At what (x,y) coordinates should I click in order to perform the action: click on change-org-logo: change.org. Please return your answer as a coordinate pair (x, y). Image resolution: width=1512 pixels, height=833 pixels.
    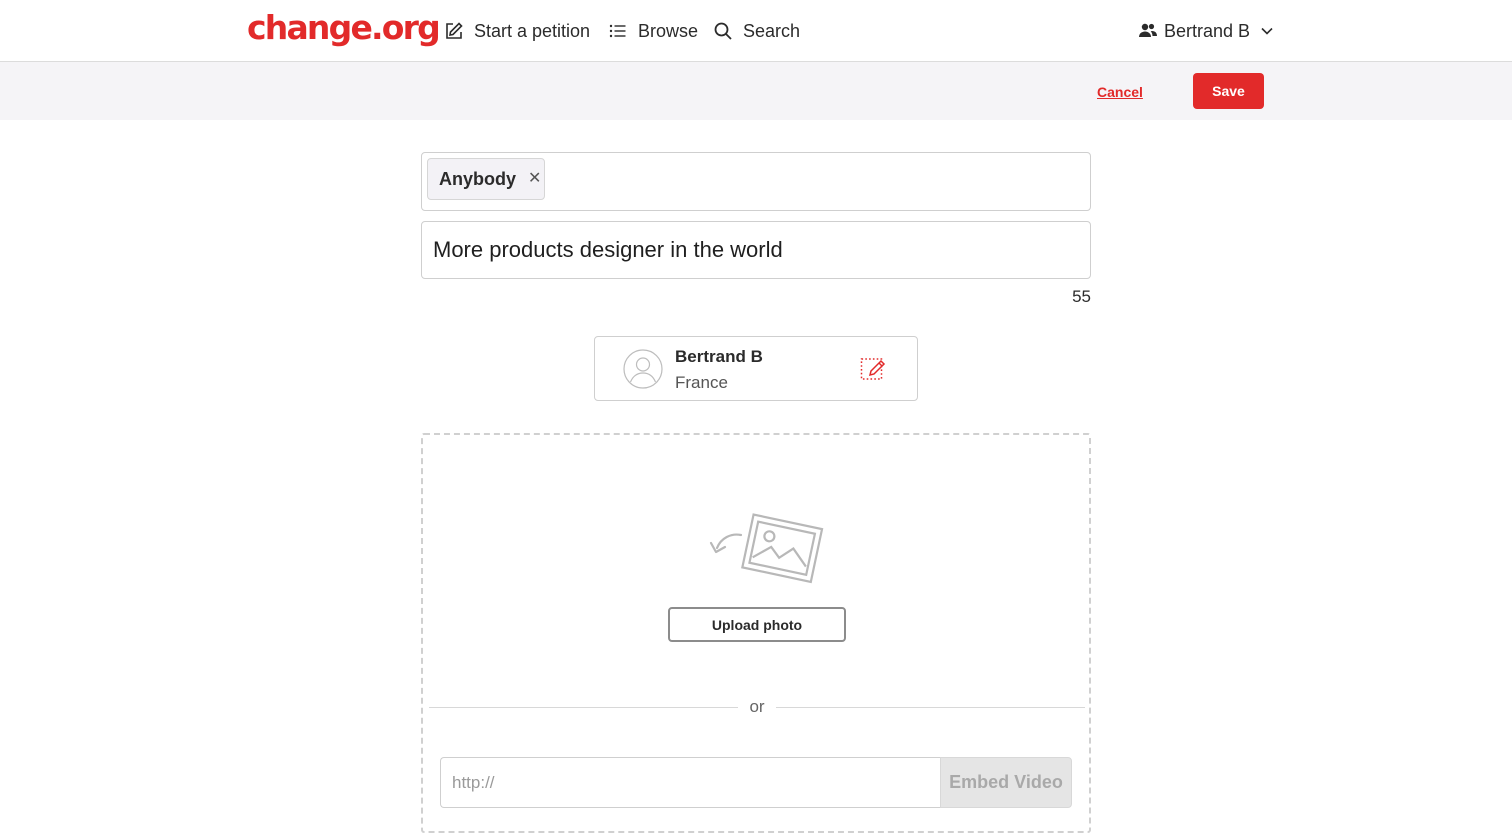
    Looking at the image, I should click on (344, 27).